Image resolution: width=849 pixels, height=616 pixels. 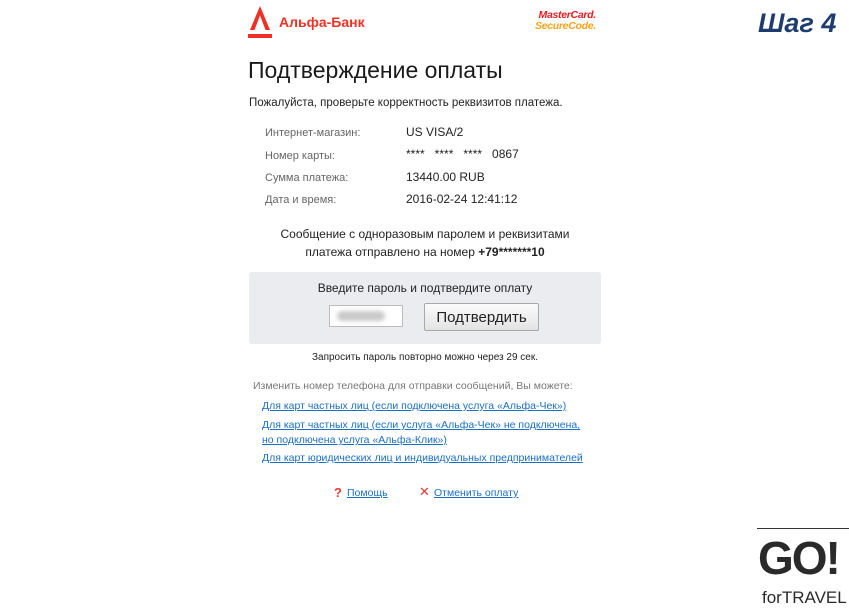 I want to click on cancel-payment-link: Отменить оплату, so click(x=476, y=493).